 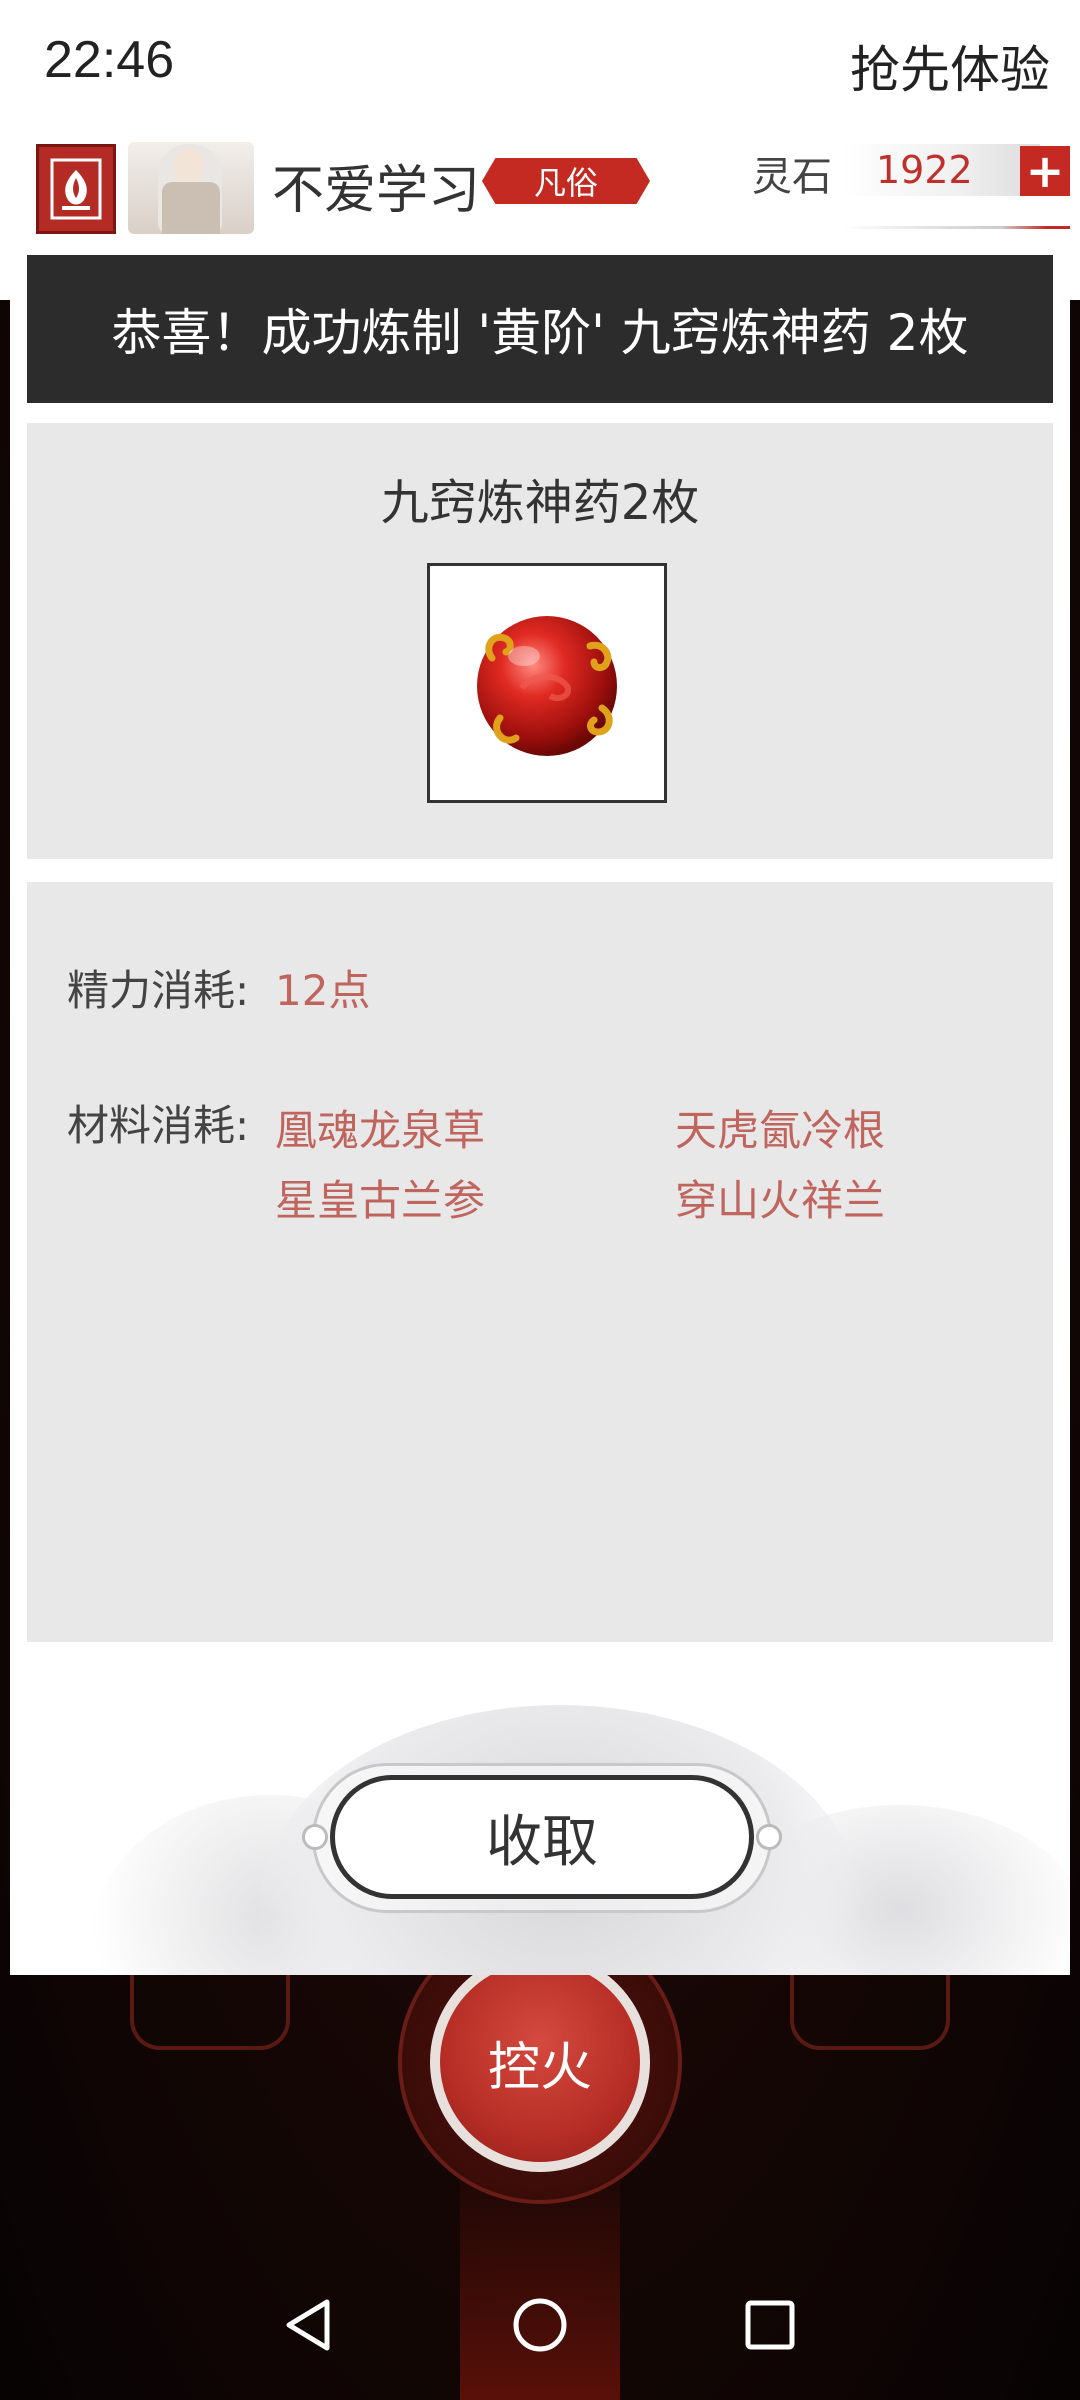 I want to click on material-item: 天虎氤冷根, so click(x=780, y=1130).